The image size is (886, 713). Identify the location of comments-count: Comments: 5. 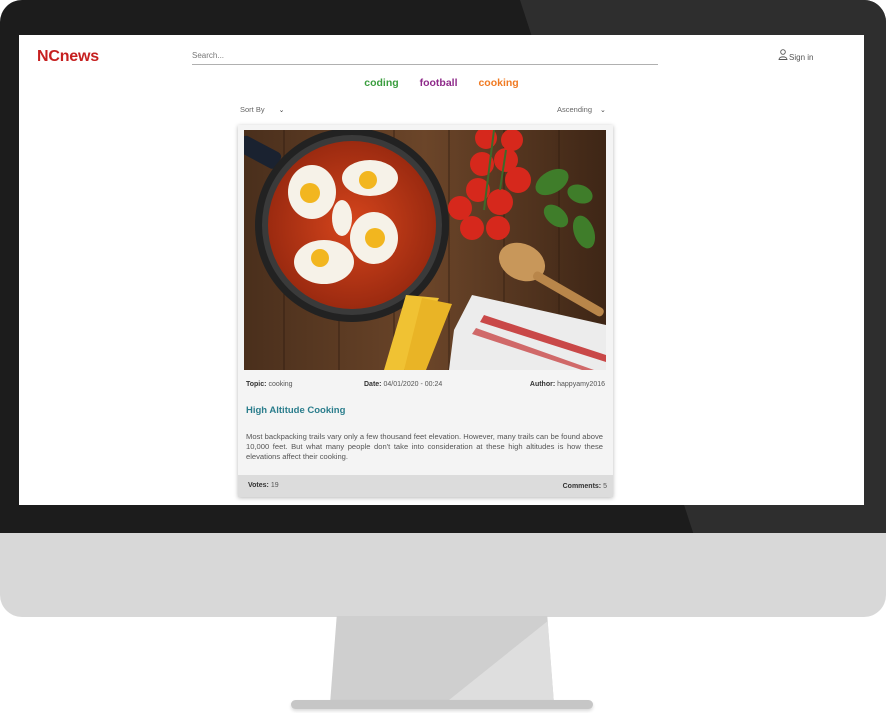
(585, 486).